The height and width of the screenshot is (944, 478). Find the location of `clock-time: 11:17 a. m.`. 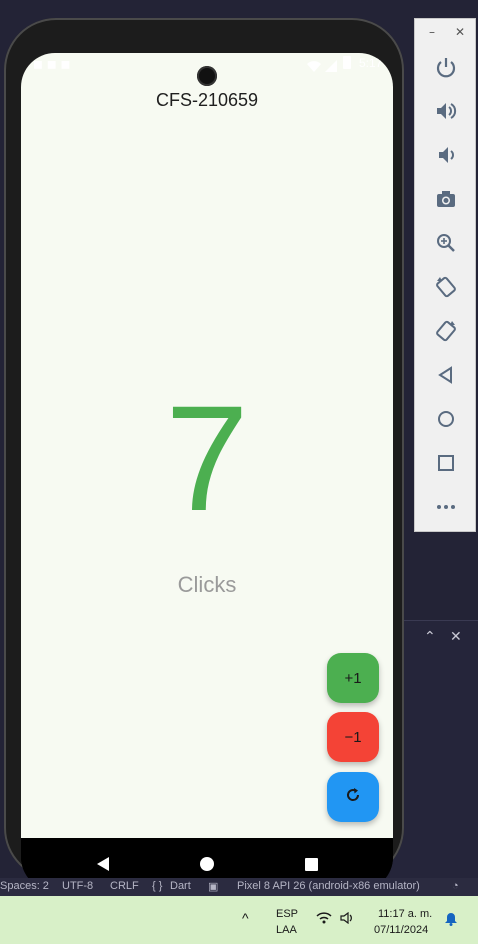

clock-time: 11:17 a. m. is located at coordinates (405, 914).